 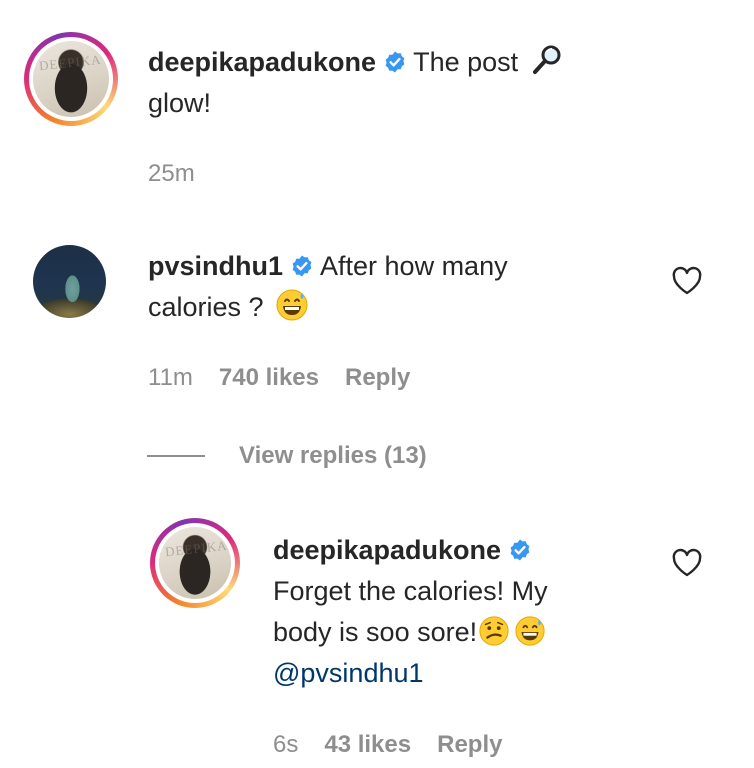 I want to click on comment-2-meta: 11m 740 likes Reply, so click(x=292, y=378).